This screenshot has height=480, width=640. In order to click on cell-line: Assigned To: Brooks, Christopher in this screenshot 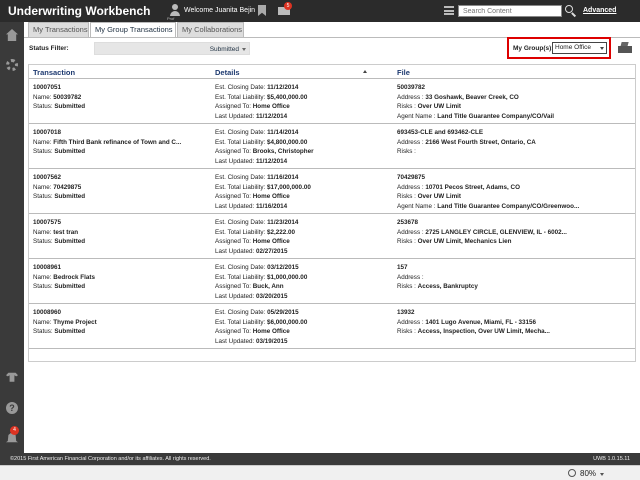, I will do `click(264, 152)`.